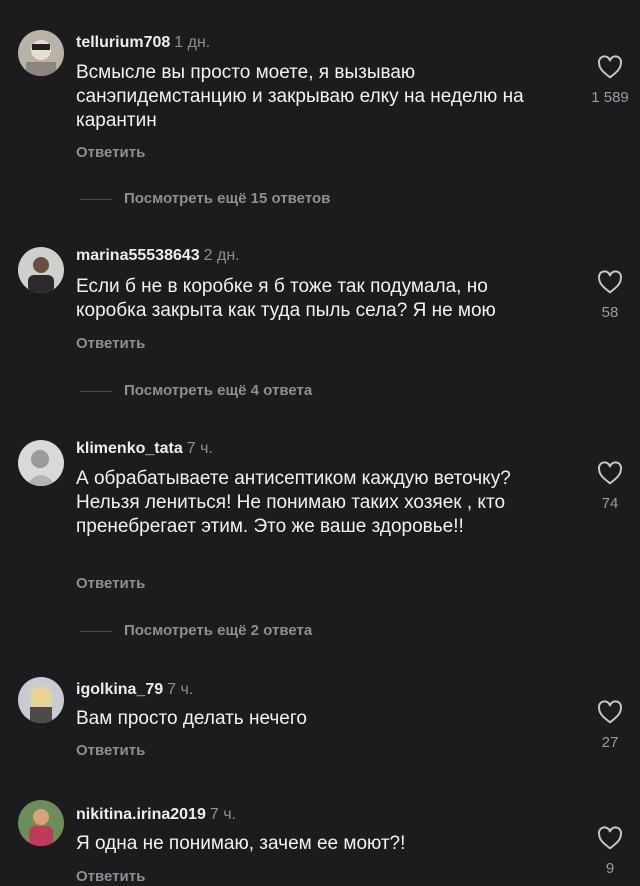  What do you see at coordinates (123, 42) in the screenshot?
I see `username: tellurium708` at bounding box center [123, 42].